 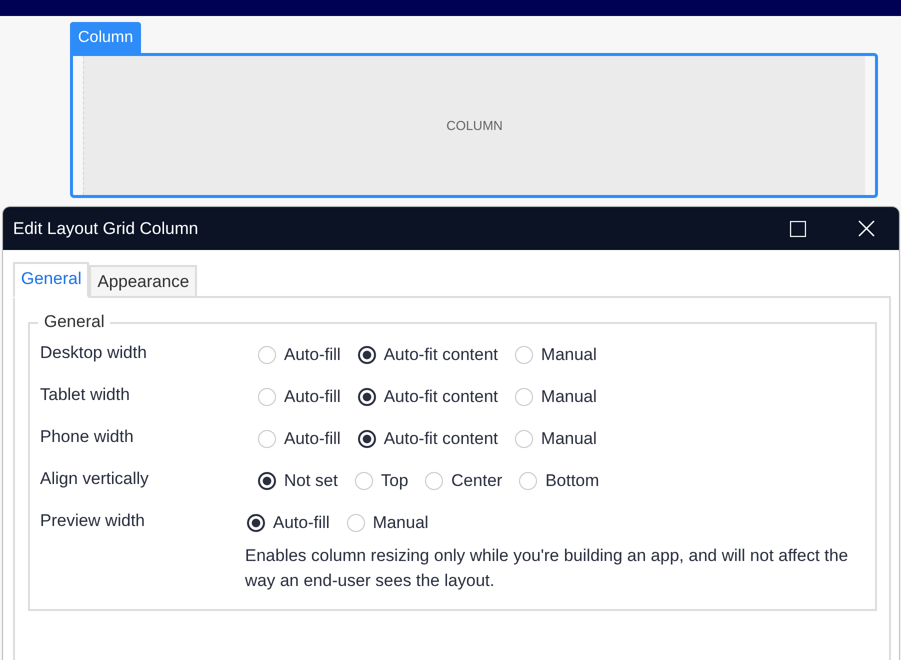 What do you see at coordinates (93, 521) in the screenshot?
I see `field-label: Preview width` at bounding box center [93, 521].